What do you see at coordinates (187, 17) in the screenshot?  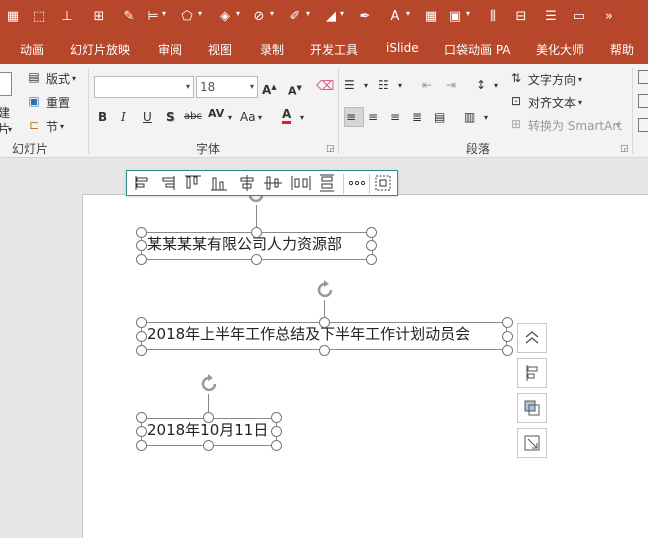 I see `shape-fill-icon: ⬠` at bounding box center [187, 17].